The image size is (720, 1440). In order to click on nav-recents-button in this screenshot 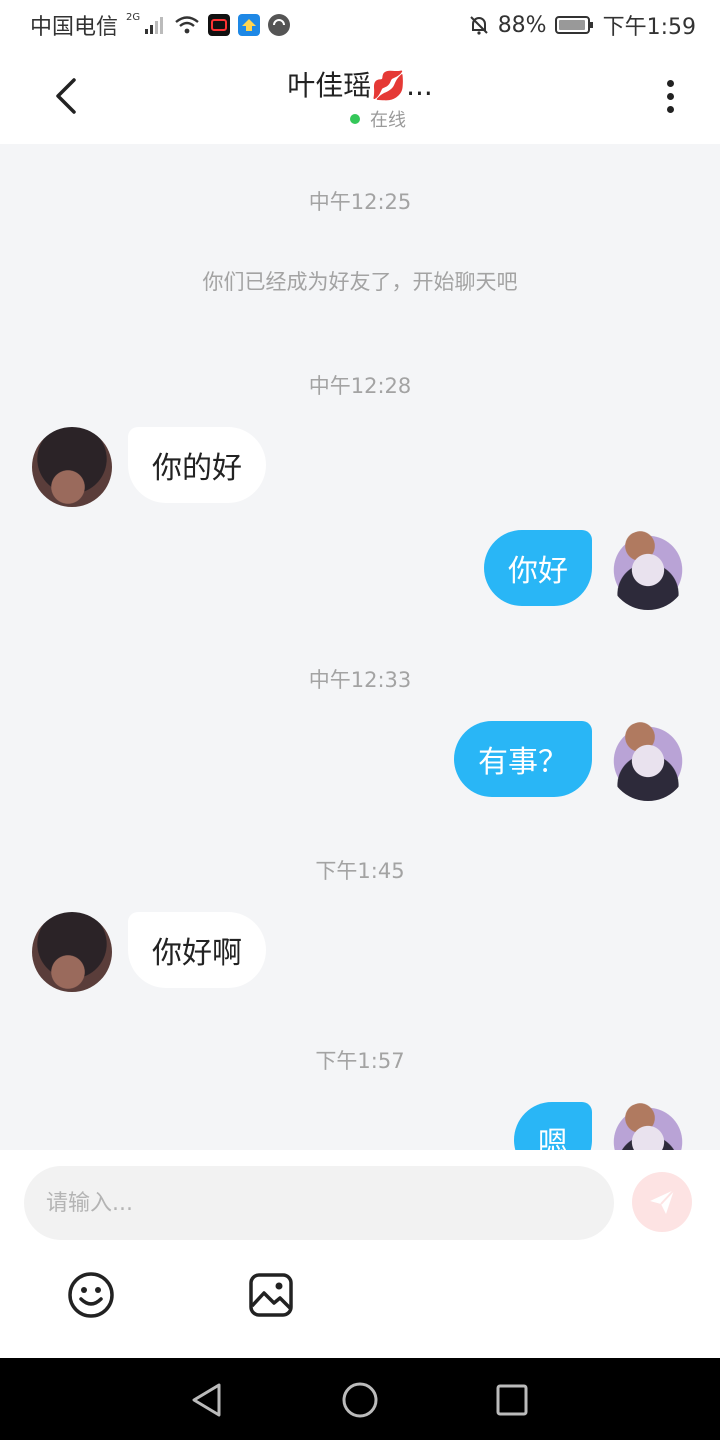, I will do `click(512, 1400)`.